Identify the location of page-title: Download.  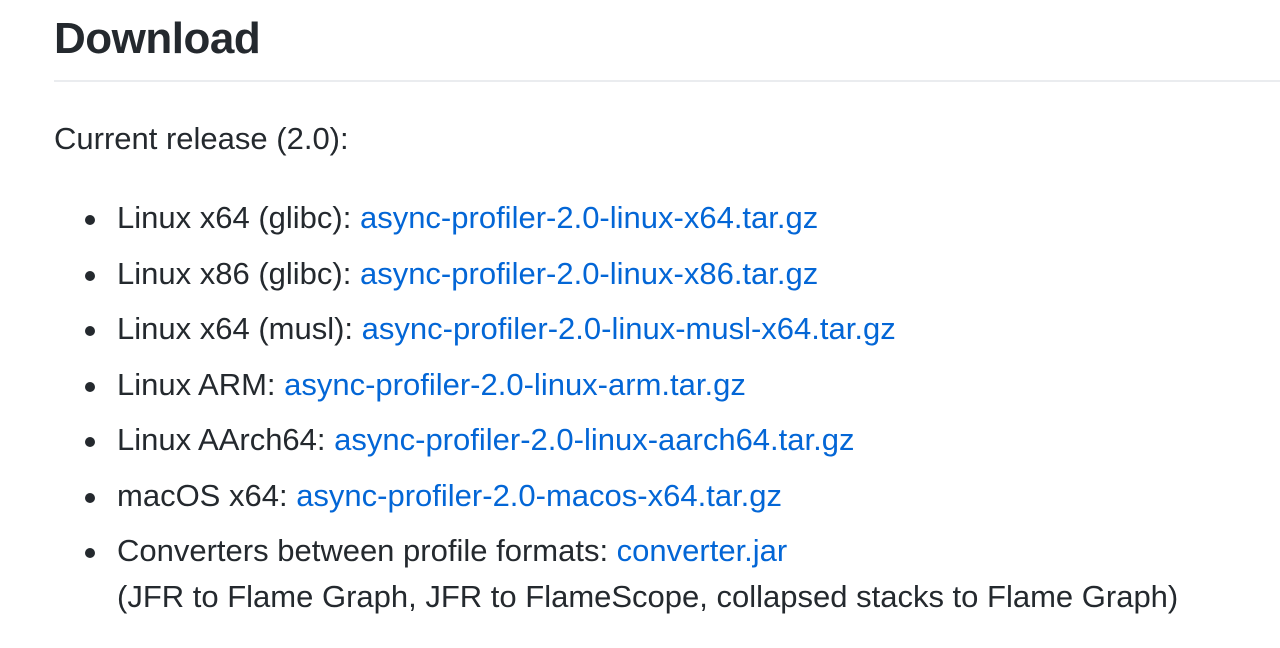
(157, 38).